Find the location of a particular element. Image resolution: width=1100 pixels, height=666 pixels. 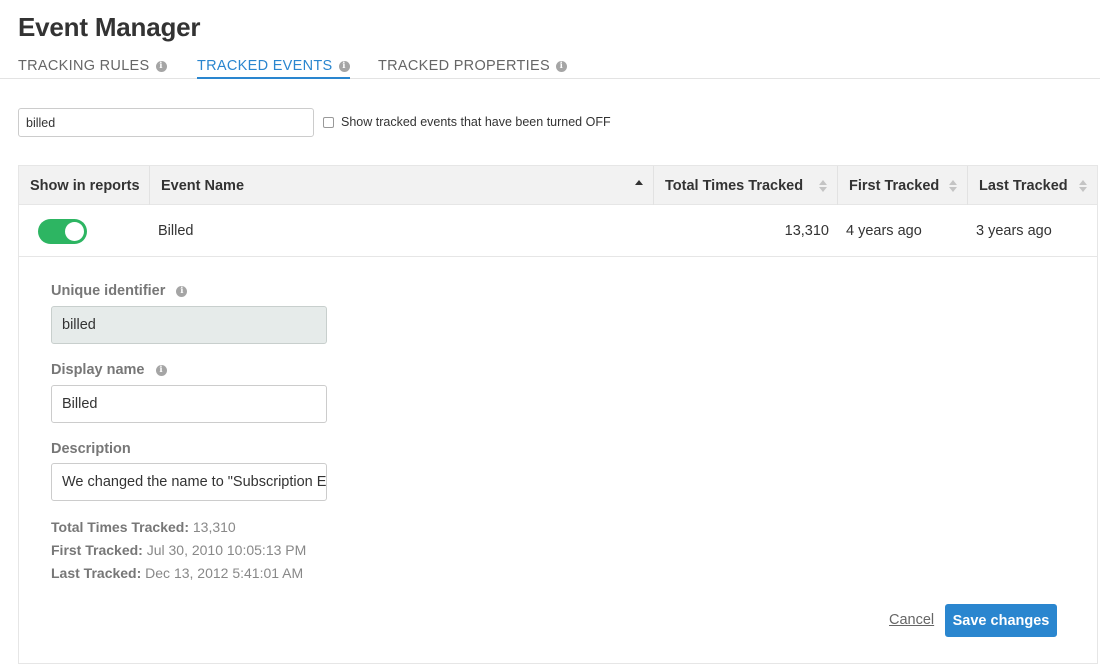

event-name-cell: Billed is located at coordinates (176, 231).